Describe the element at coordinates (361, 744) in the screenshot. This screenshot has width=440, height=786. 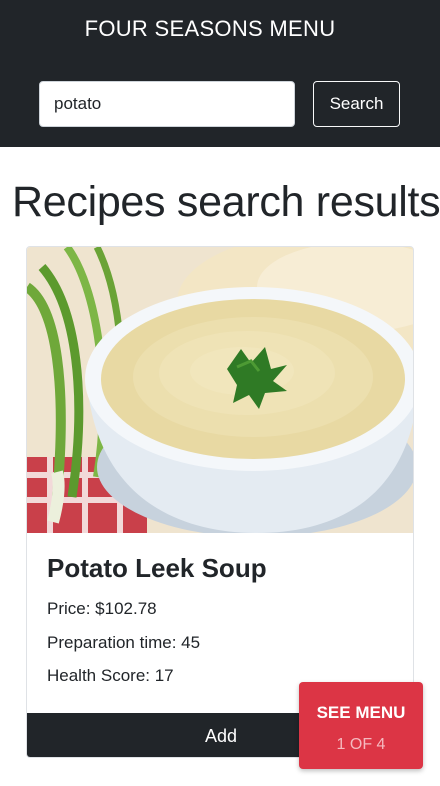
I see `menu-count: 1 OF 4` at that location.